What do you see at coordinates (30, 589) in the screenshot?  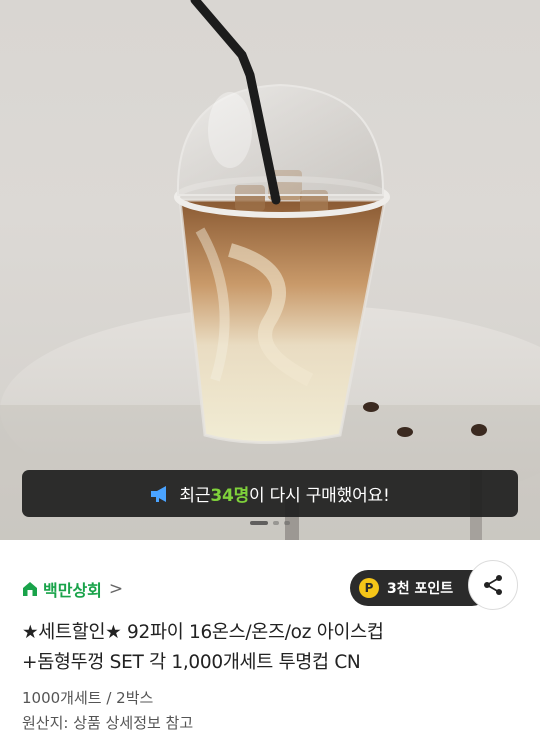 I see `store-home-icon` at bounding box center [30, 589].